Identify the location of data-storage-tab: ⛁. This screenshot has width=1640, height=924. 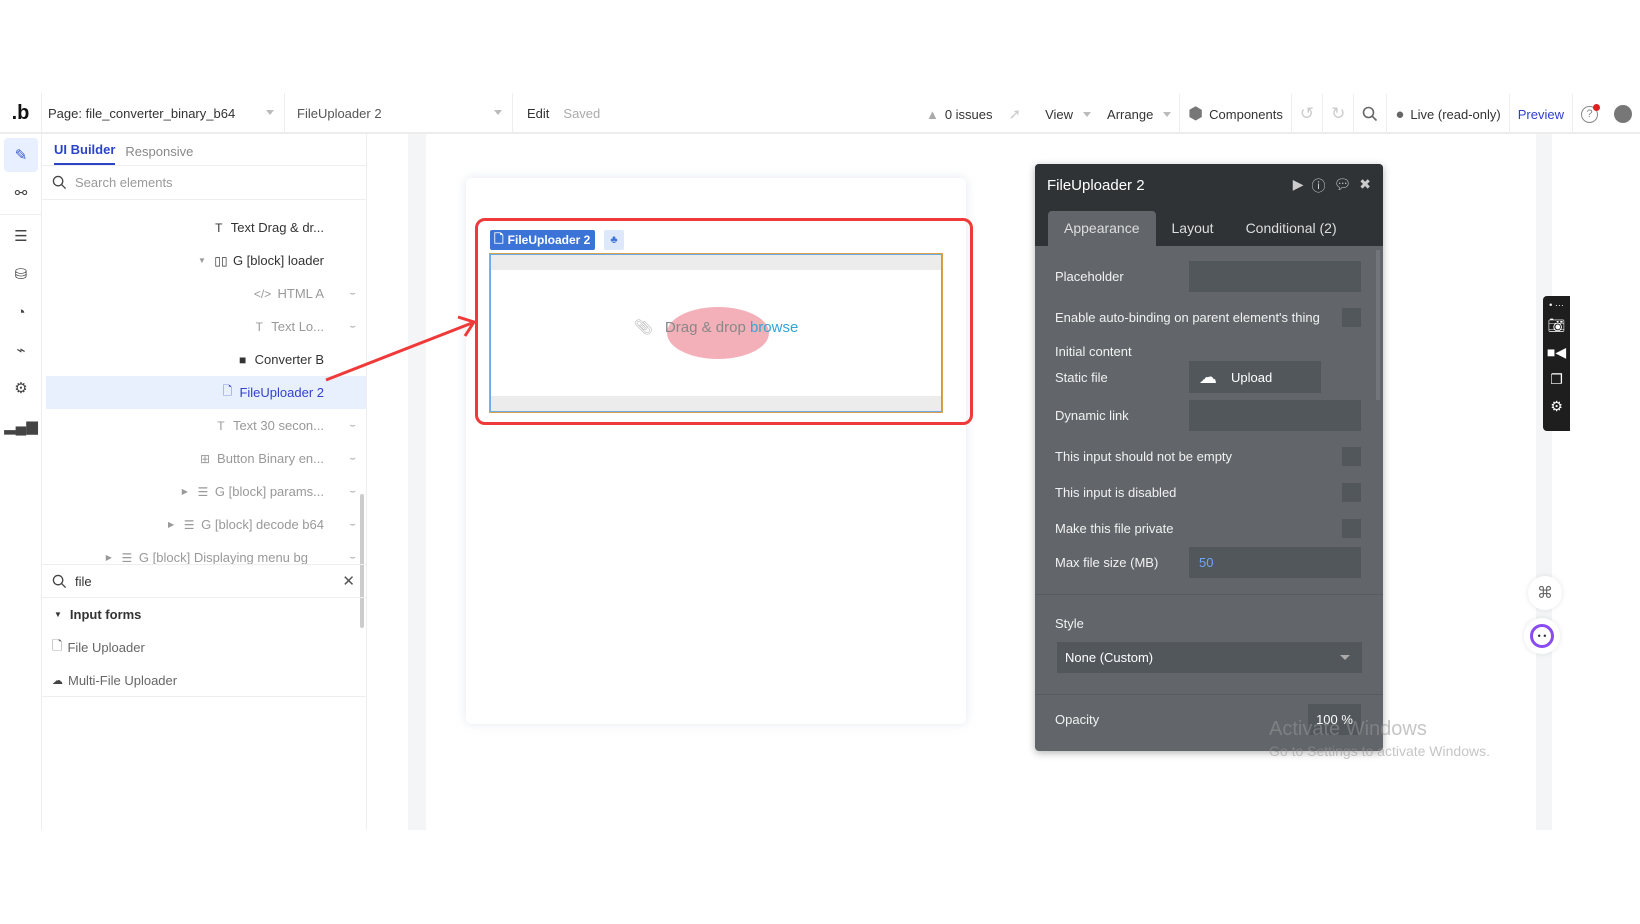
(21, 274).